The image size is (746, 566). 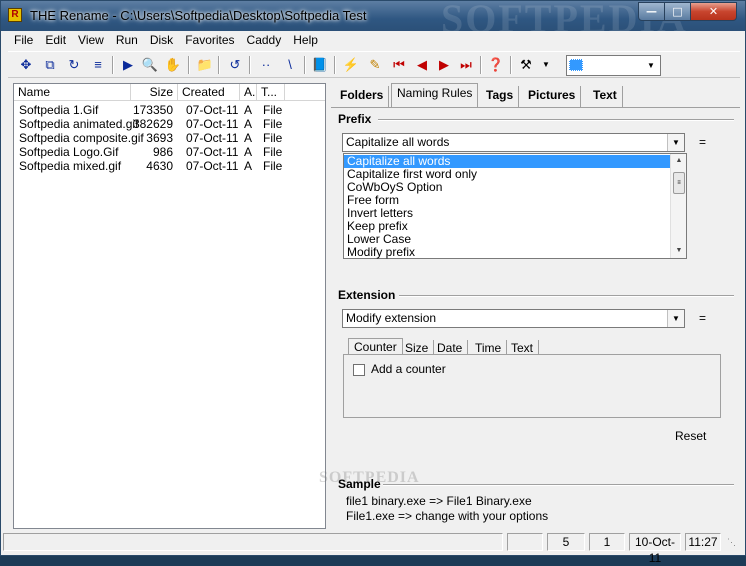 I want to click on hand-icon: ✋, so click(x=173, y=65).